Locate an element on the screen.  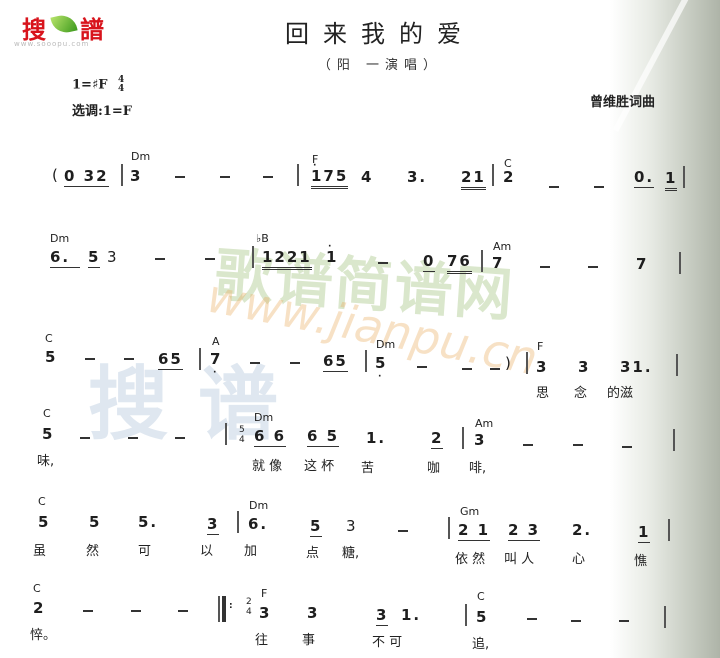
lyric: 糖, is located at coordinates (351, 553).